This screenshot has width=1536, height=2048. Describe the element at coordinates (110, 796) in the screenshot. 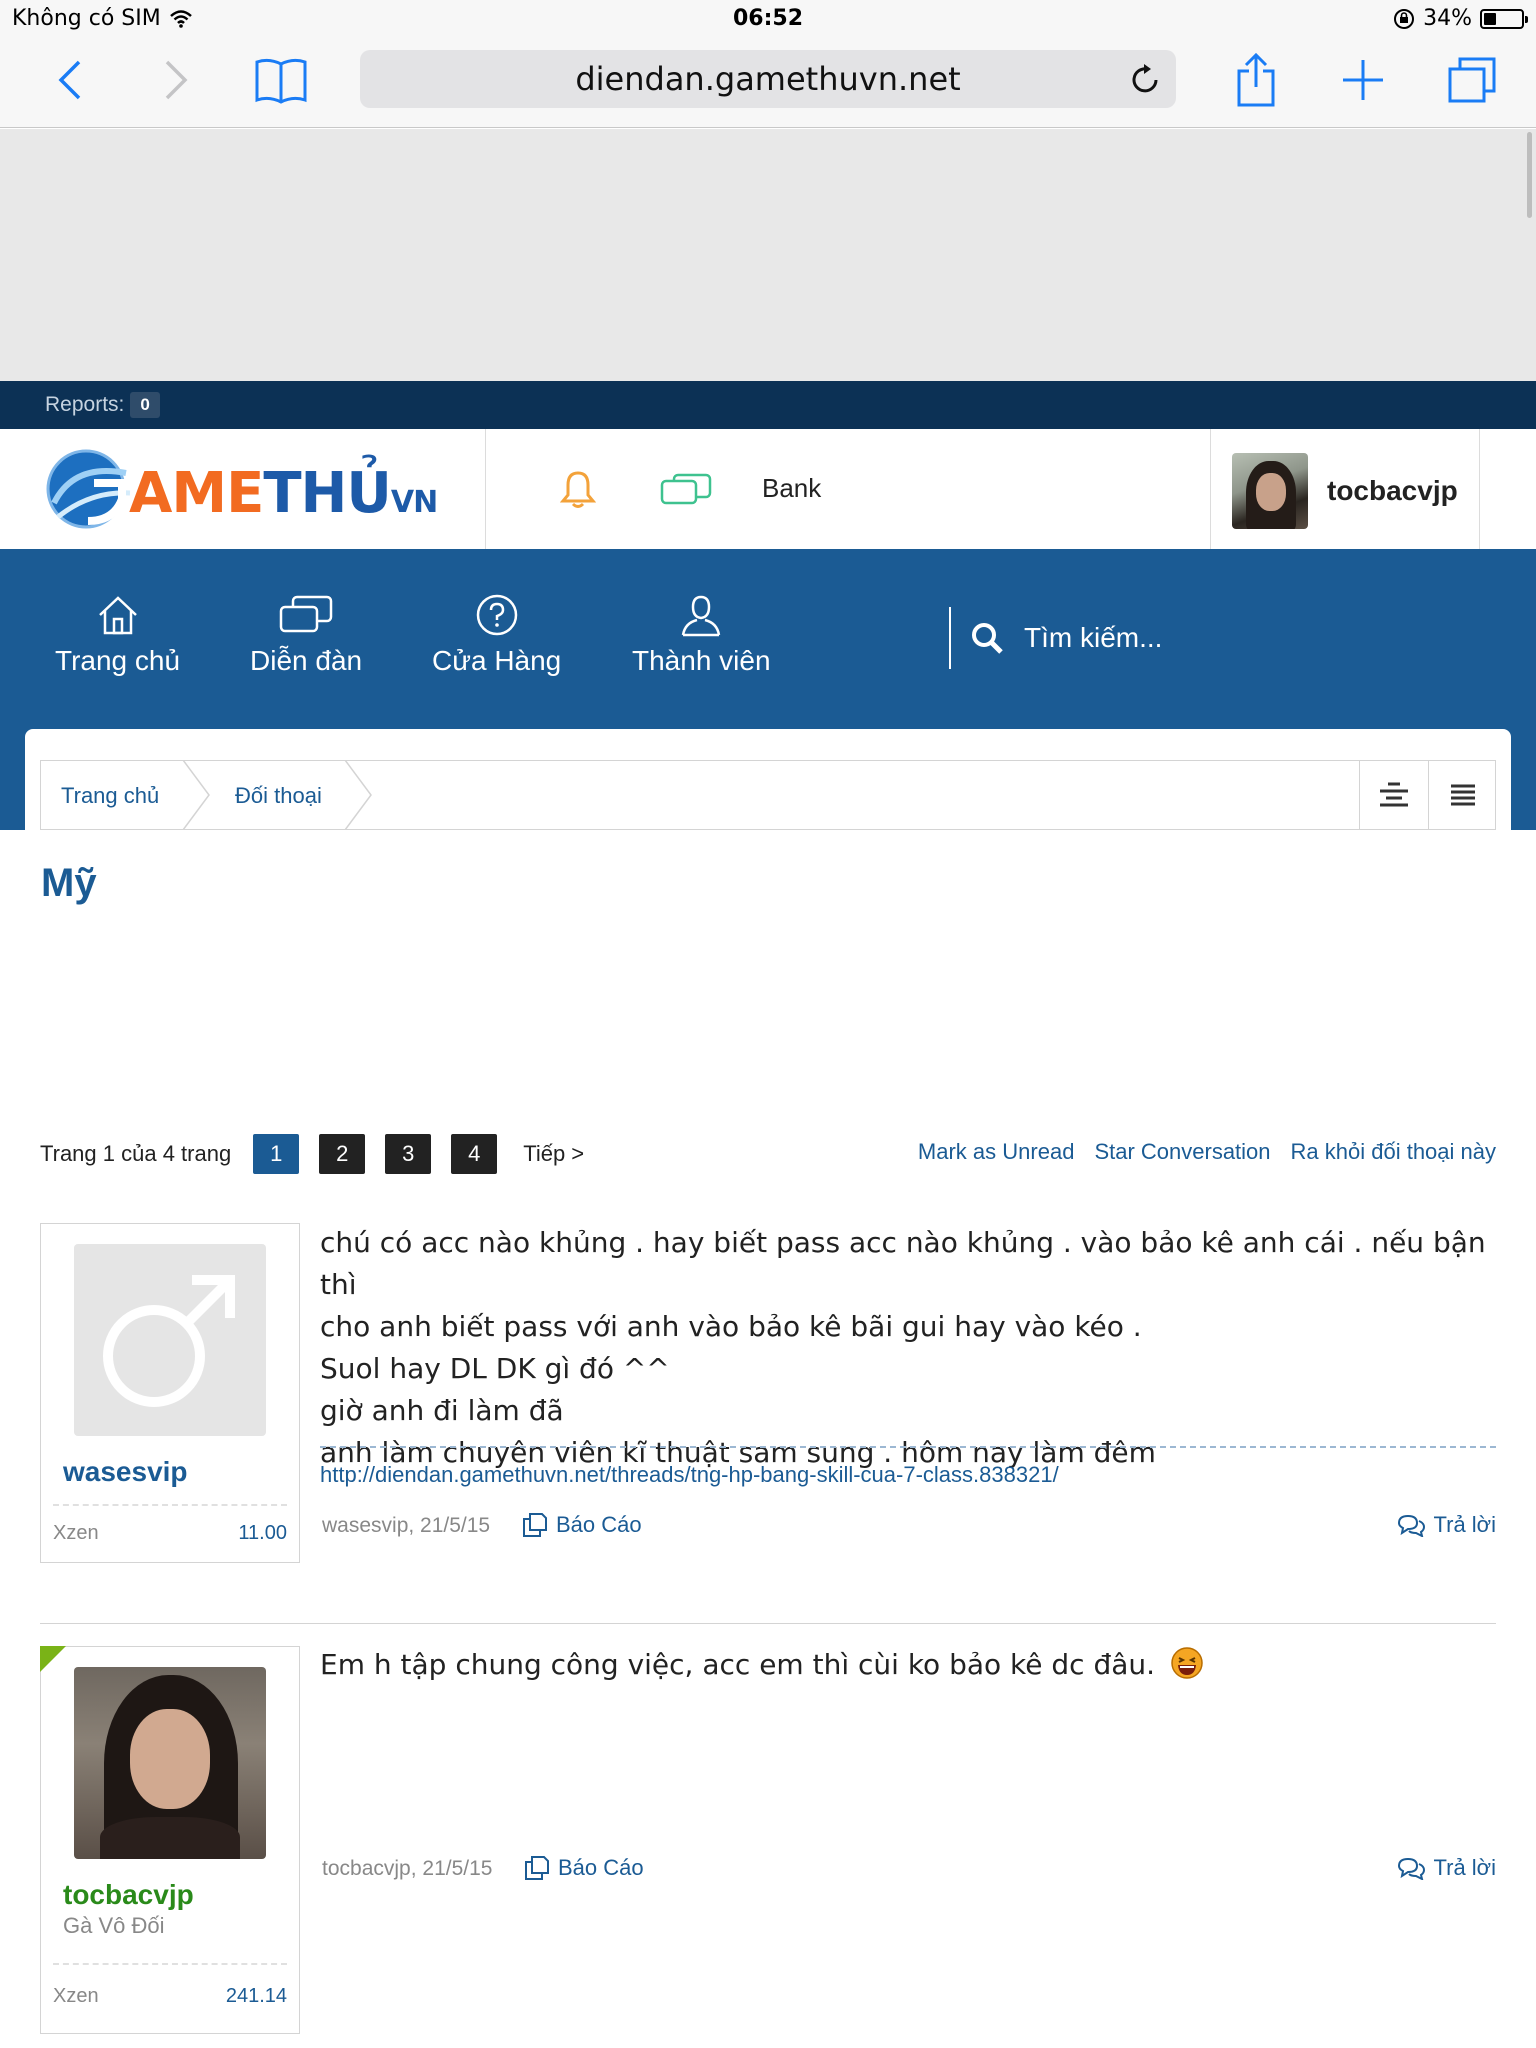

I see `breadcrumb-home: Trang chủ` at that location.